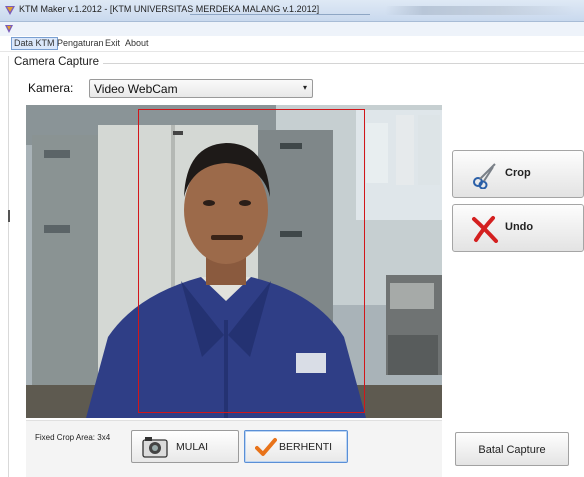 The image size is (584, 477). What do you see at coordinates (480, 10) in the screenshot?
I see `title-bar-blurred-area` at bounding box center [480, 10].